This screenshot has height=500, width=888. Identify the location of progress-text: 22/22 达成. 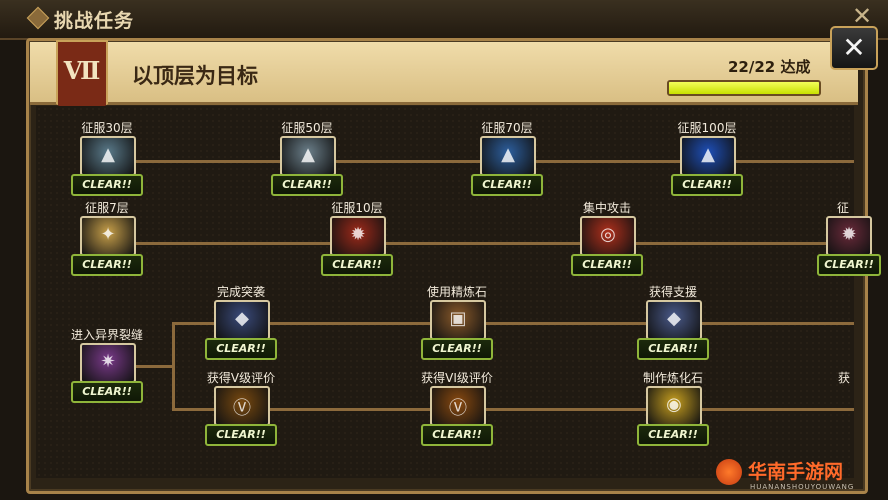
(769, 67).